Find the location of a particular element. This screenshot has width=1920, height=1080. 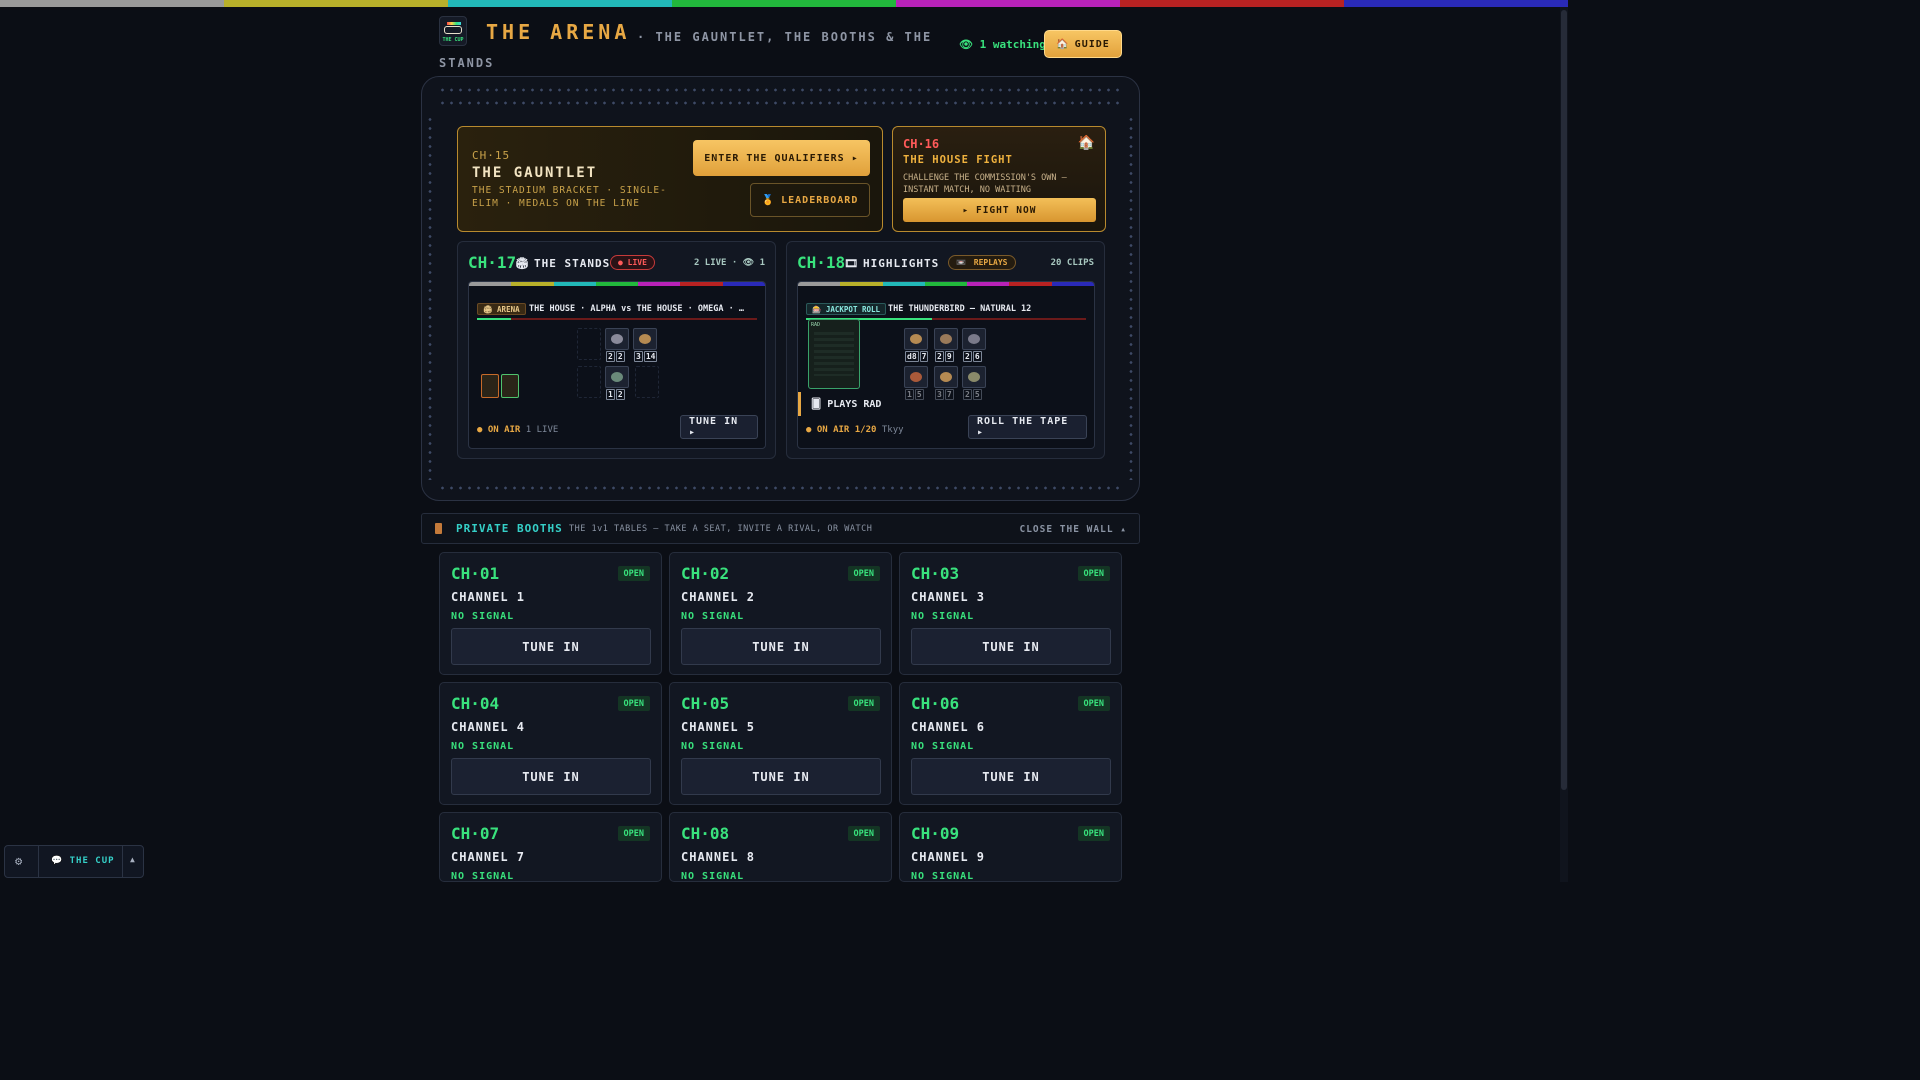

leaderboard-button: 🏅 LEADERBOARD is located at coordinates (810, 200).